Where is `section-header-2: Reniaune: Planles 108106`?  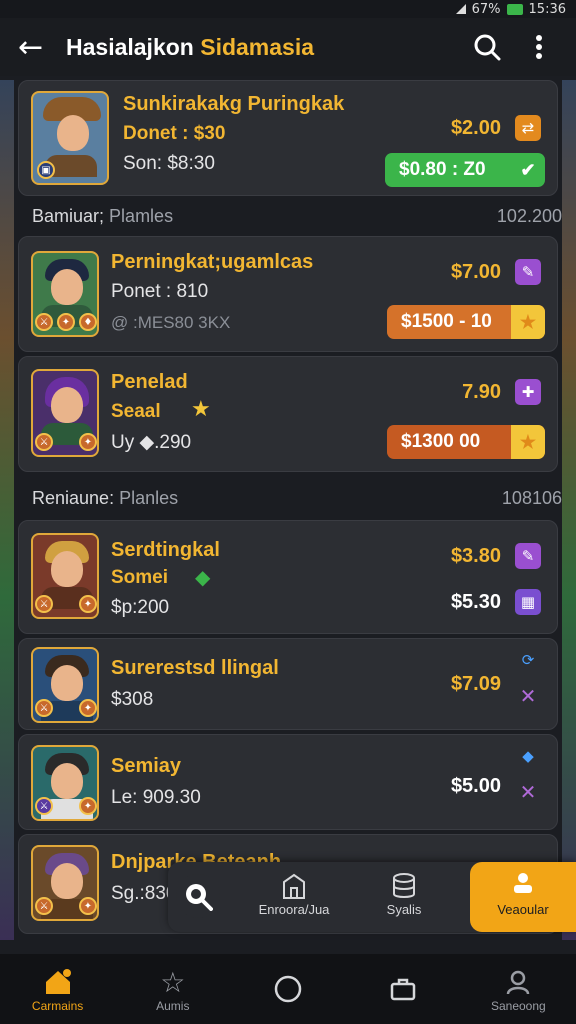
section-header-2: Reniaune: Planles 108106 is located at coordinates (297, 498).